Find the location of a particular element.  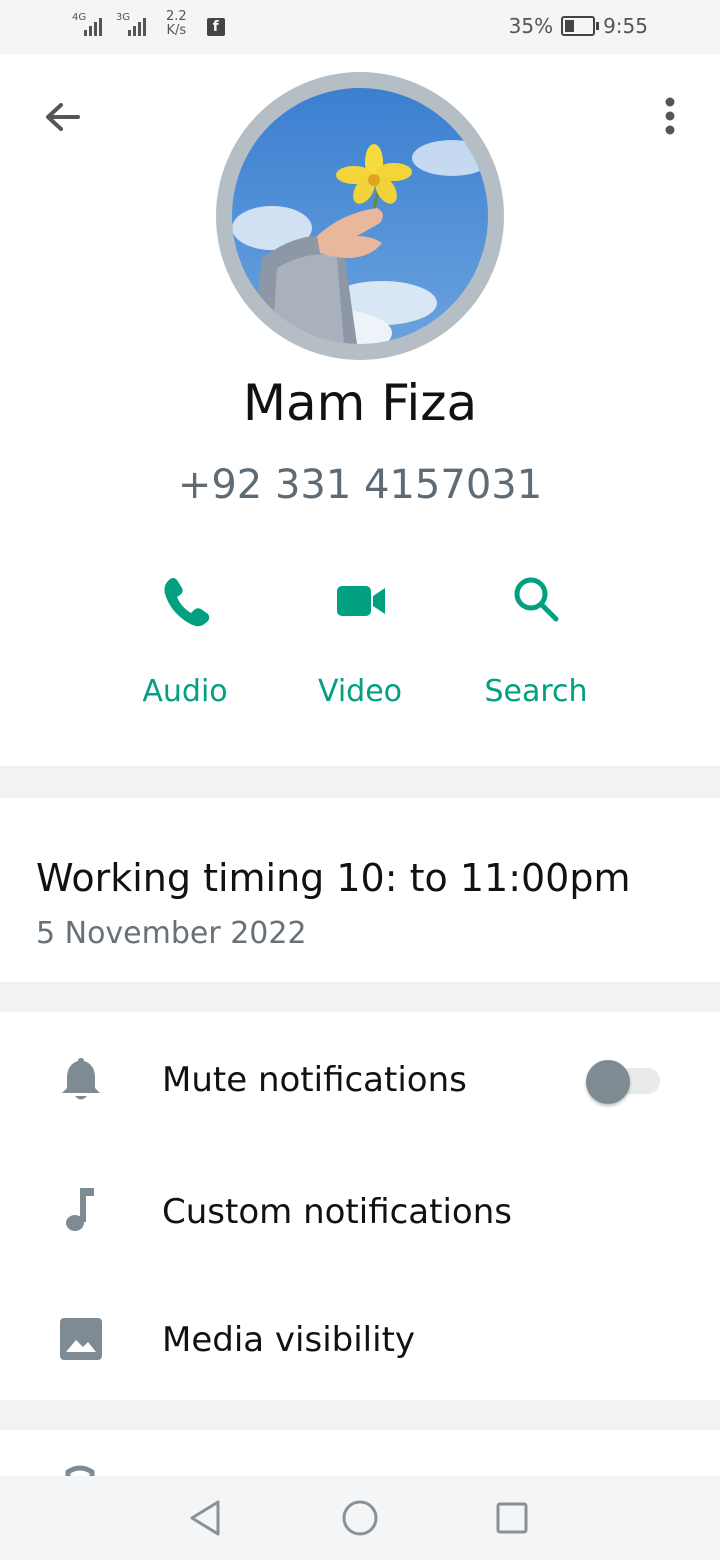

search-button: Search is located at coordinates (536, 645).